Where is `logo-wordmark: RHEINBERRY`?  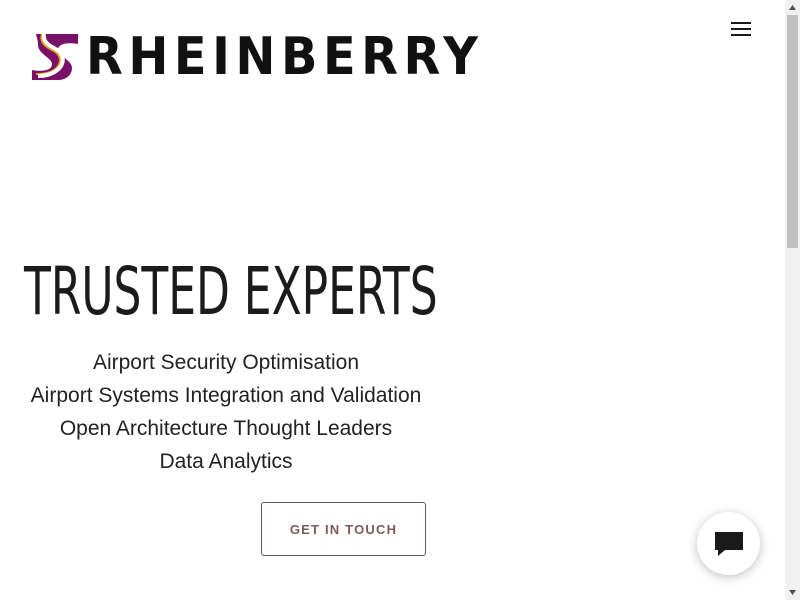 logo-wordmark: RHEINBERRY is located at coordinates (285, 57).